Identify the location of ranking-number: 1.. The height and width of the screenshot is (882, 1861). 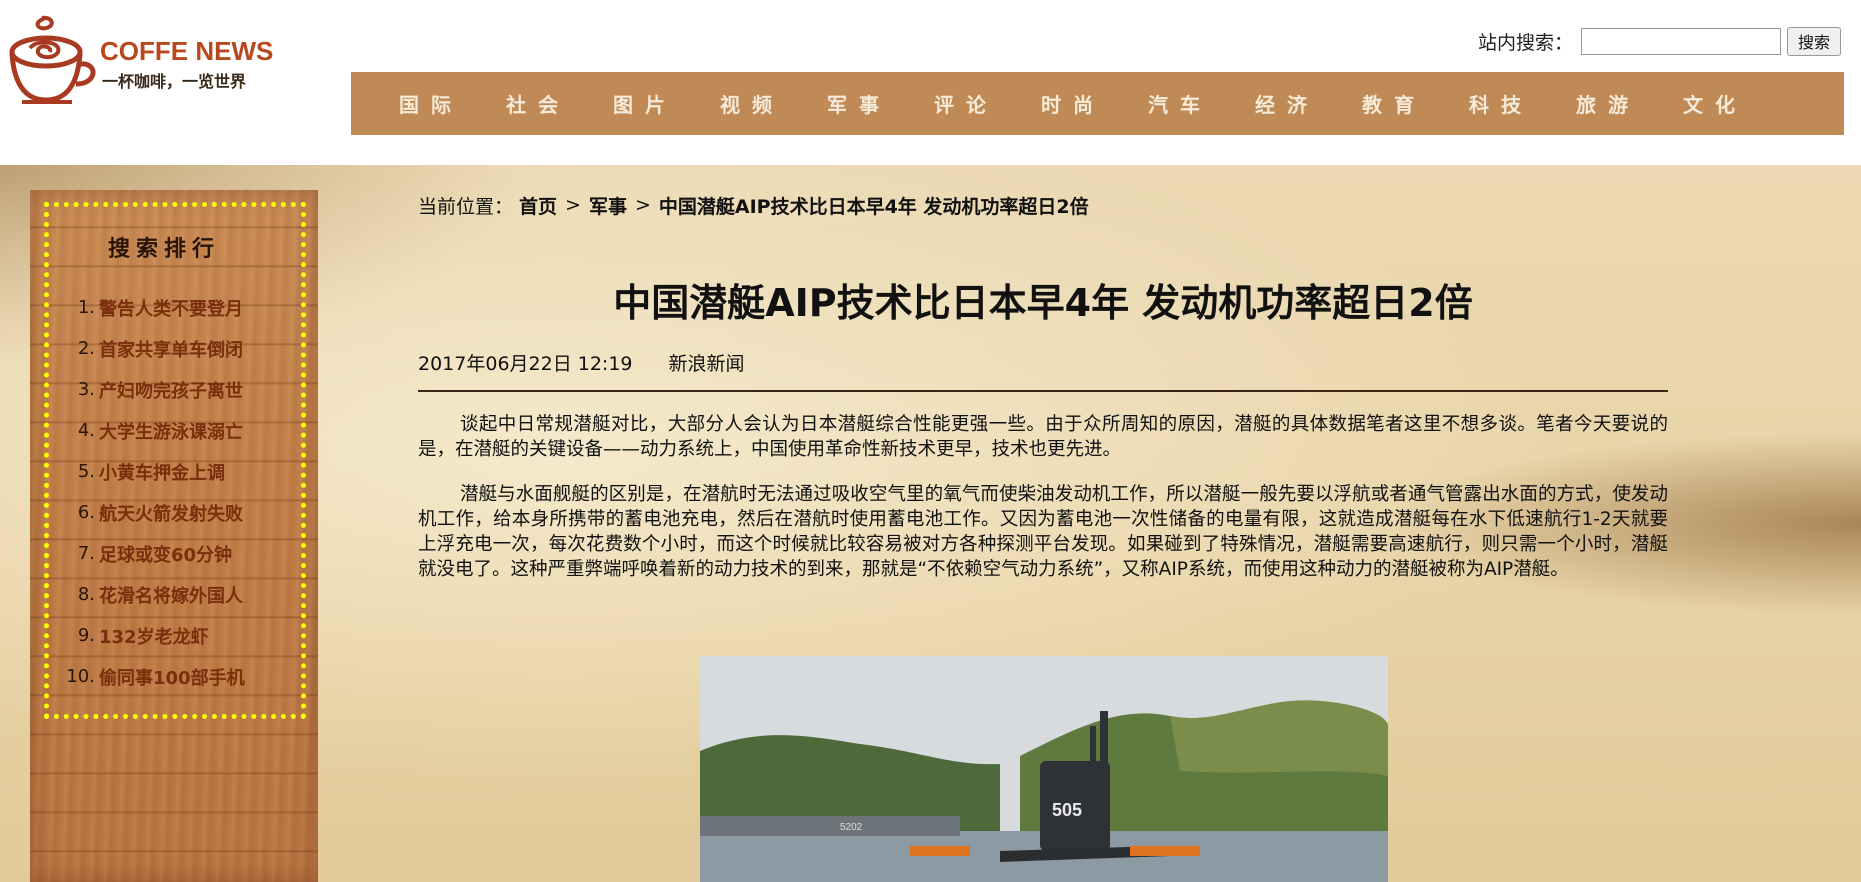
(86, 307).